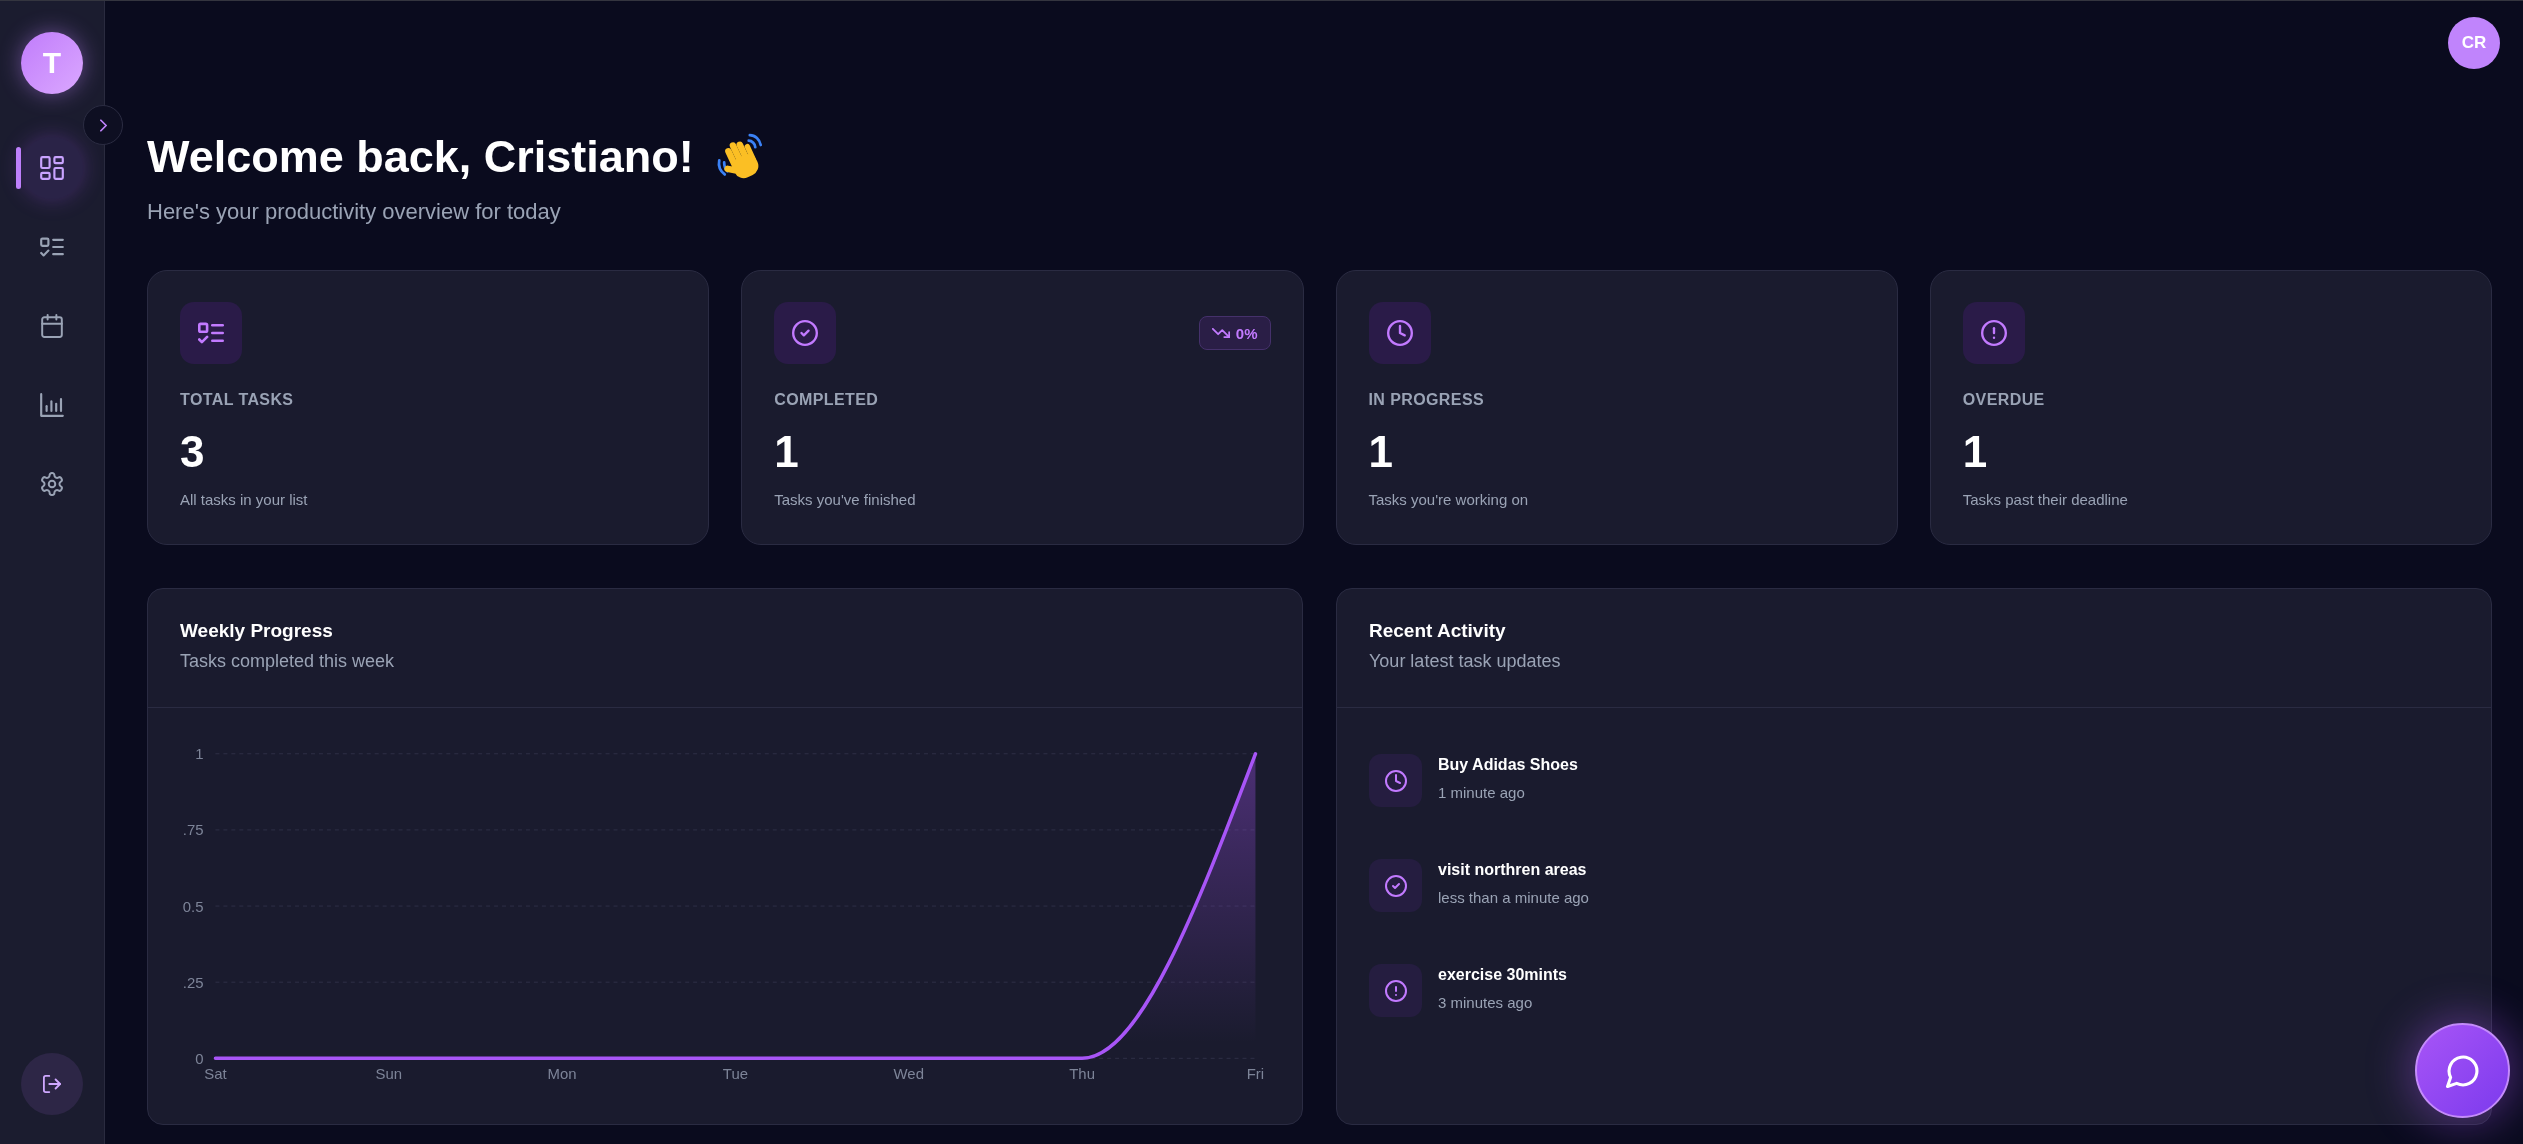  Describe the element at coordinates (1508, 765) in the screenshot. I see `activity-title: Buy Adidas Shoes` at that location.